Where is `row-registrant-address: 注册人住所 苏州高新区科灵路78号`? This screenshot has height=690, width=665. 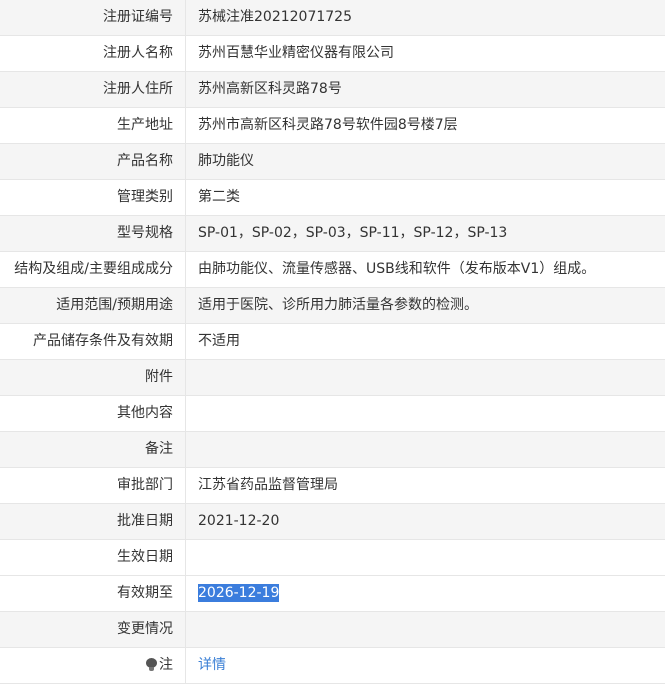
row-registrant-address: 注册人住所 苏州高新区科灵路78号 is located at coordinates (332, 90).